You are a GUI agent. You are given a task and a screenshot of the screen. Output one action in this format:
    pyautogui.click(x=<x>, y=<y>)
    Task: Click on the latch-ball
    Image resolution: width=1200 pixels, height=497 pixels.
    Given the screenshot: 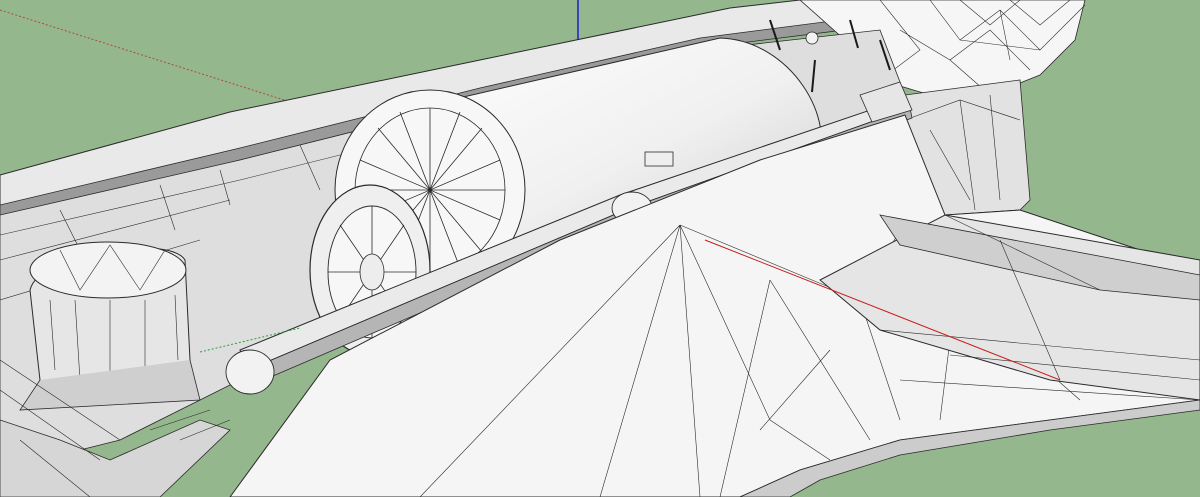 What is the action you would take?
    pyautogui.click(x=812, y=38)
    